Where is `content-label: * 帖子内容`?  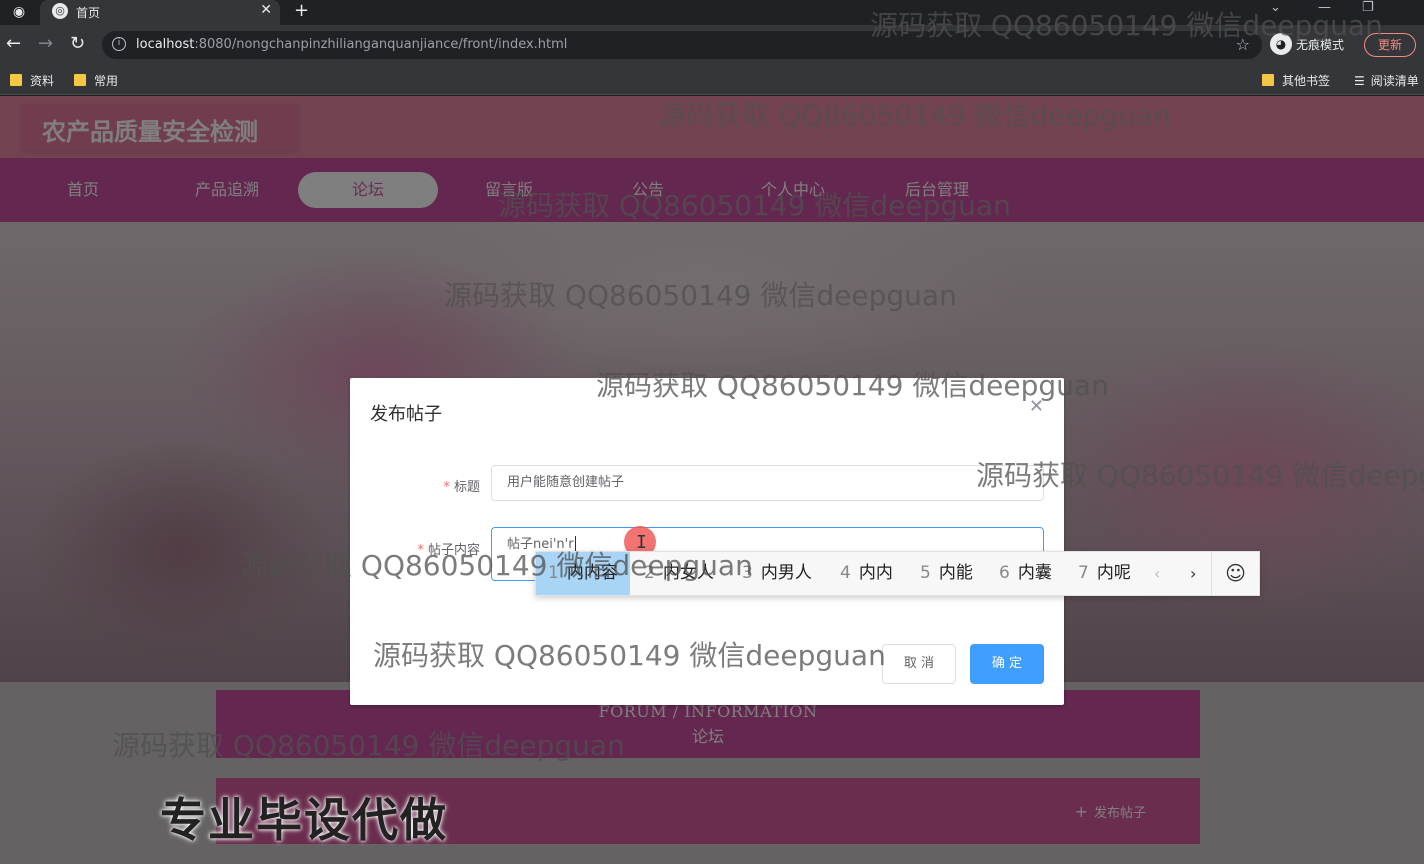
content-label: * 帖子内容 is located at coordinates (448, 550).